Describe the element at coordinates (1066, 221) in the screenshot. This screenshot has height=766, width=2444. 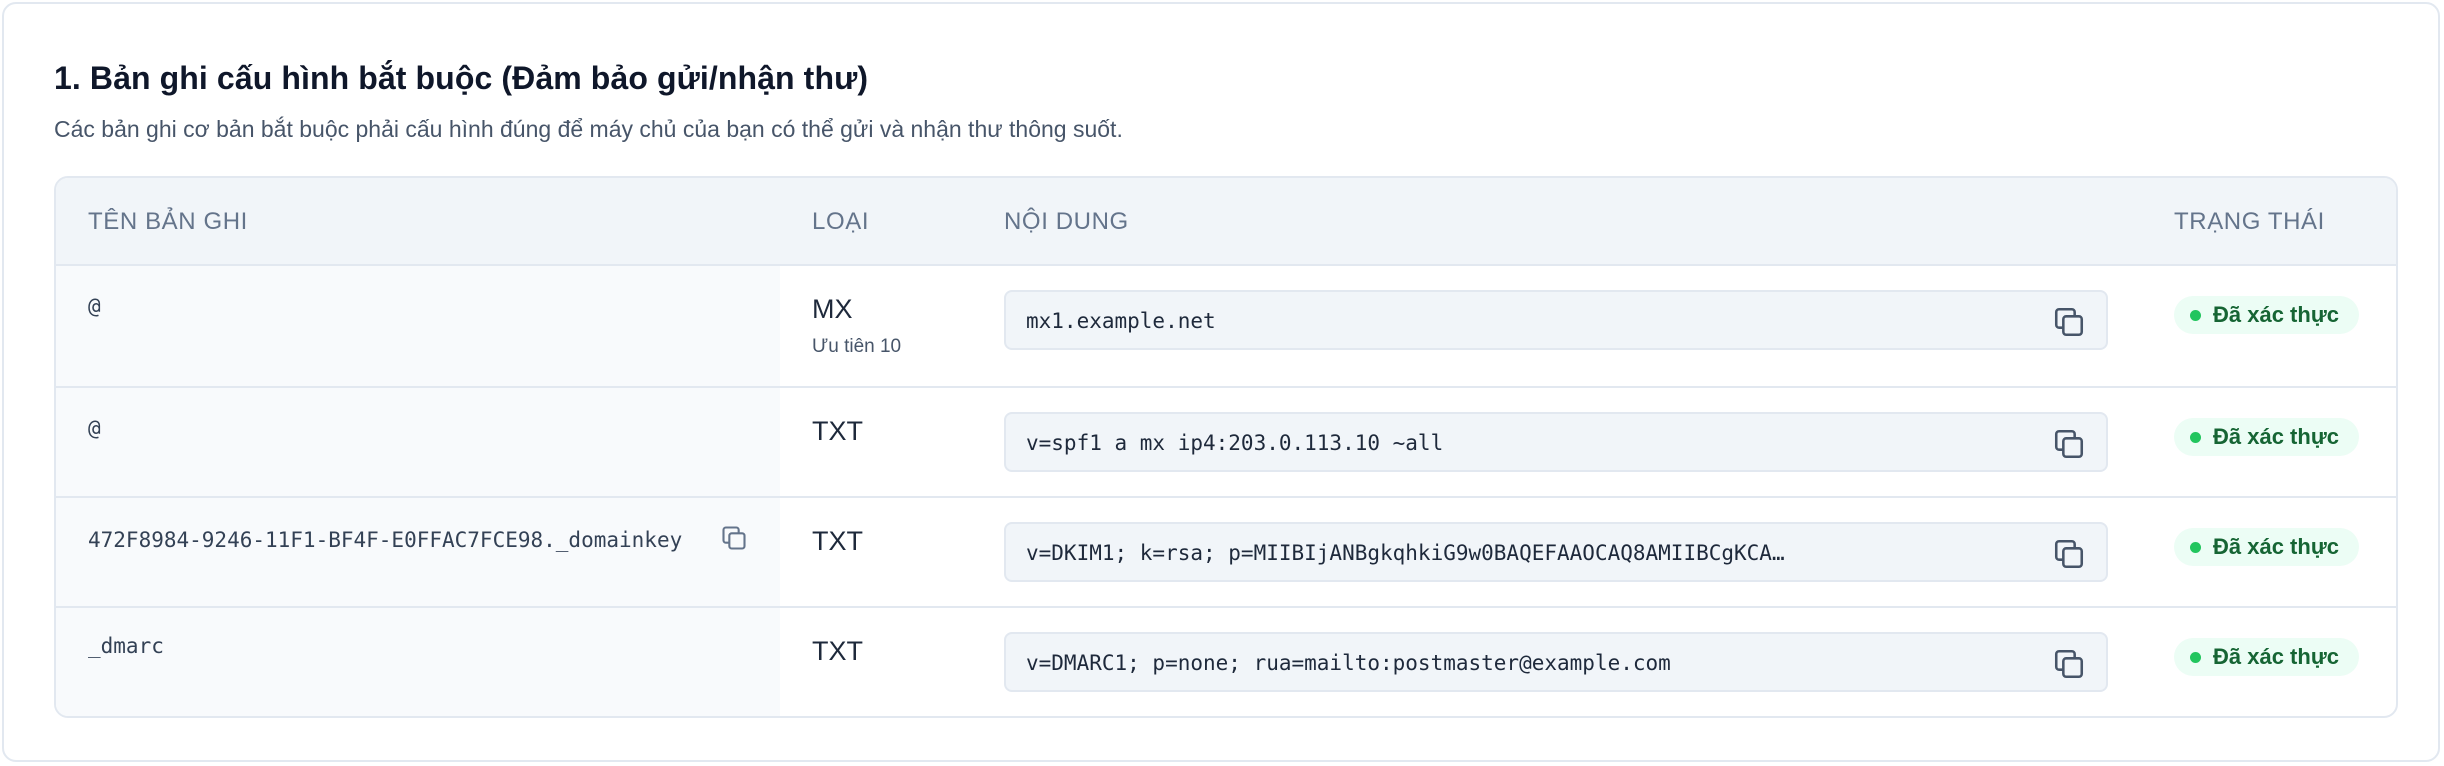
I see `header-content: NỘI DUNG` at that location.